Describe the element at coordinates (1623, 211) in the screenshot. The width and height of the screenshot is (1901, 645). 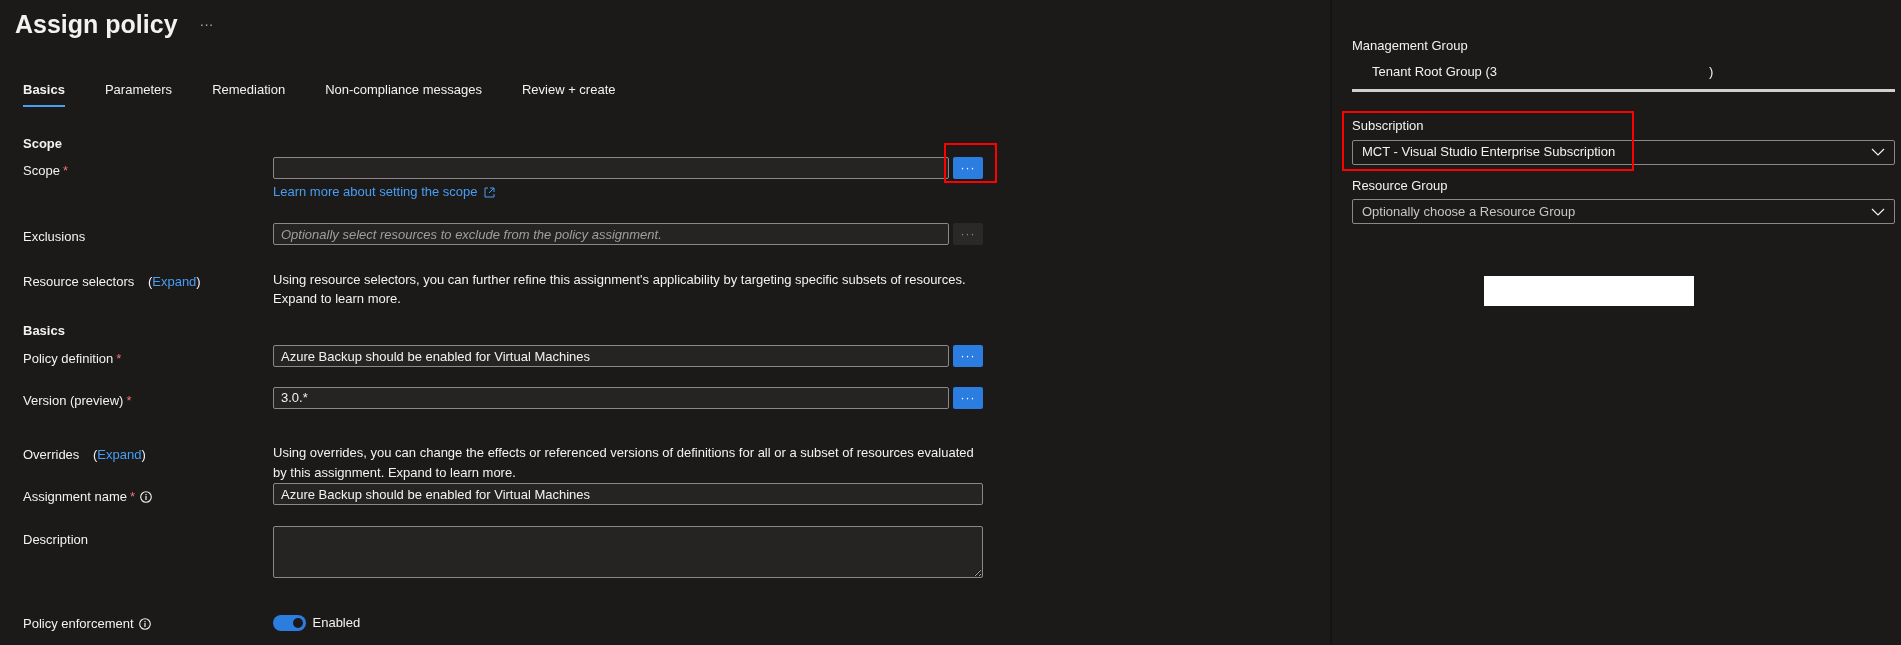
I see `resource-group-dropdown: Optionally choose a Resource Group` at that location.